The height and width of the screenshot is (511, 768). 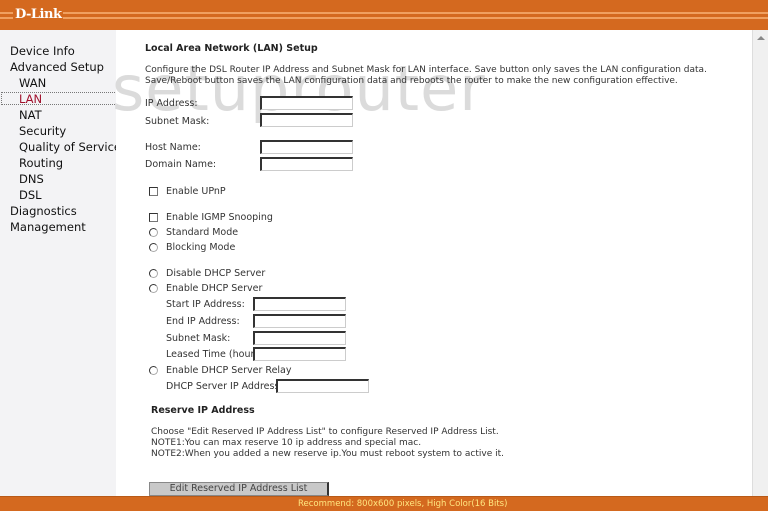 What do you see at coordinates (306, 103) in the screenshot?
I see `ip-address-input` at bounding box center [306, 103].